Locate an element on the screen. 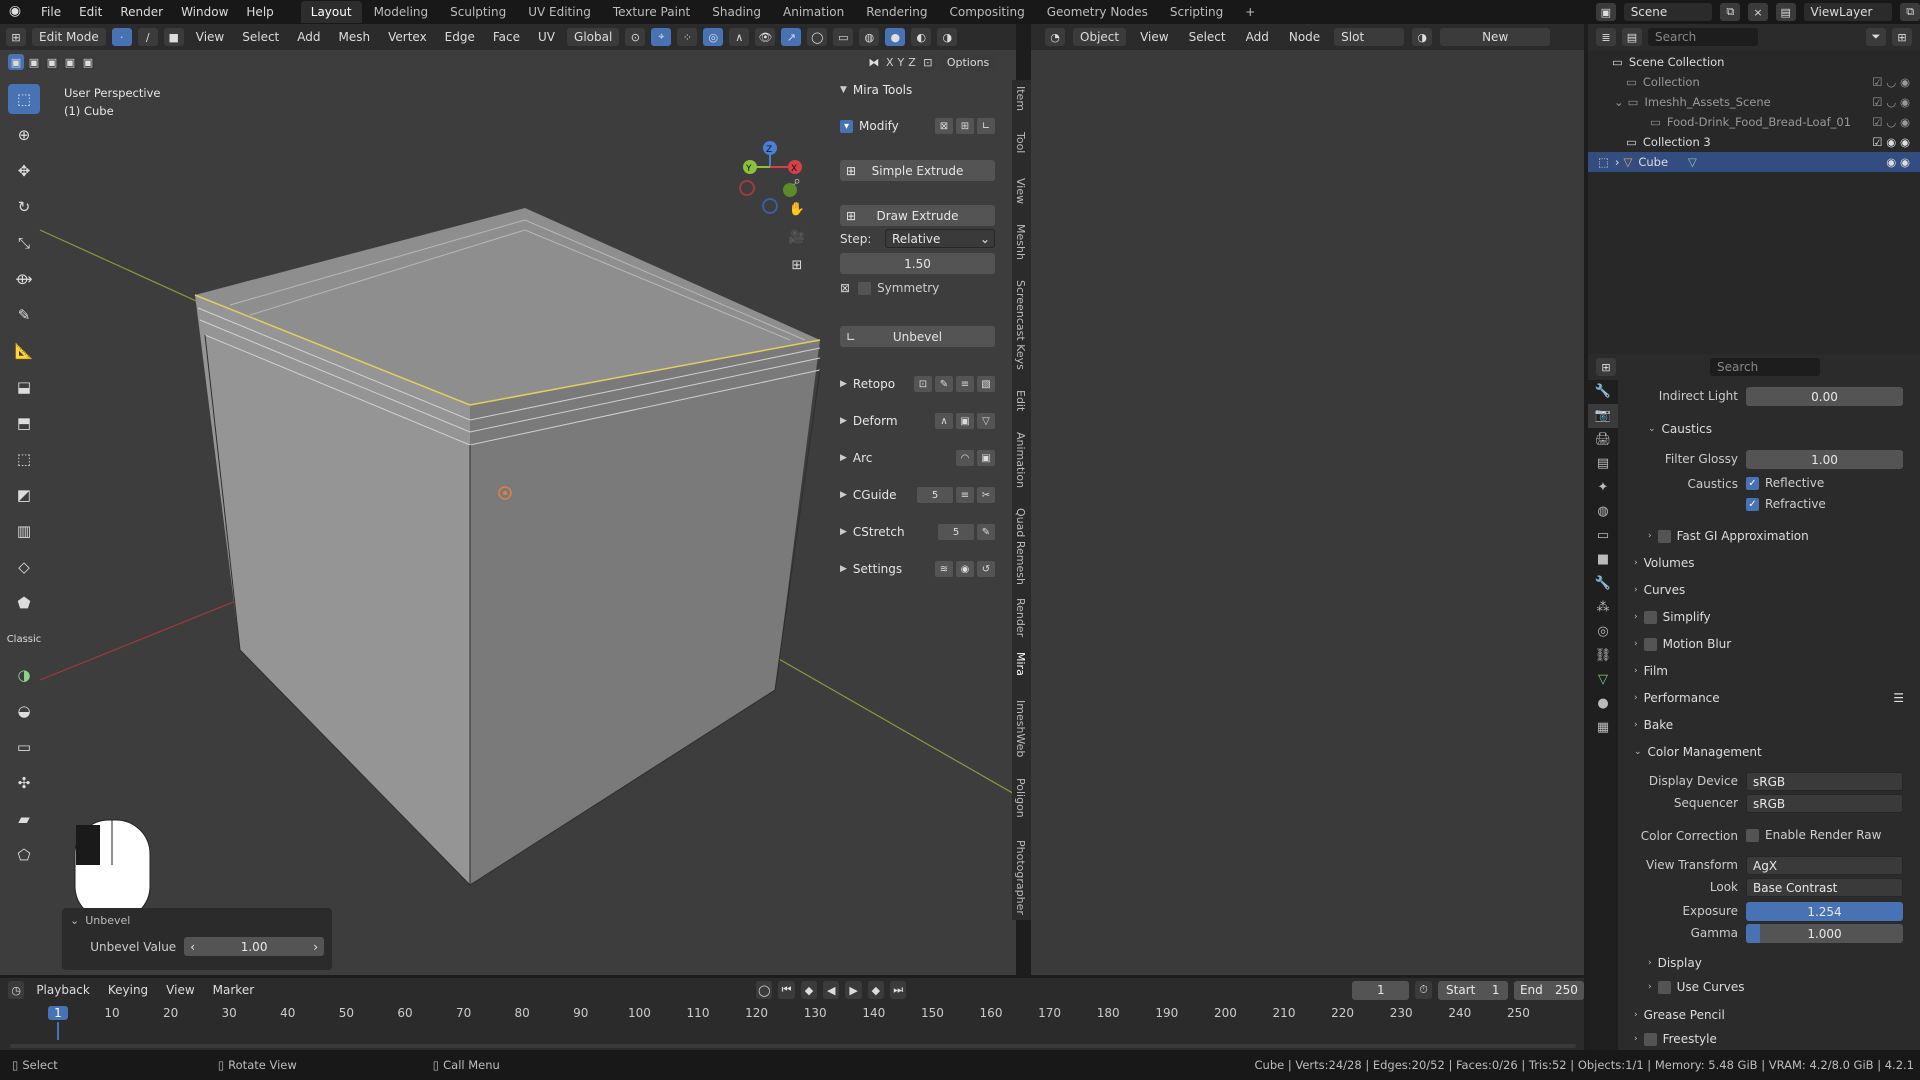  color-management-section: ⌄ Color Management is located at coordinates (1698, 752).